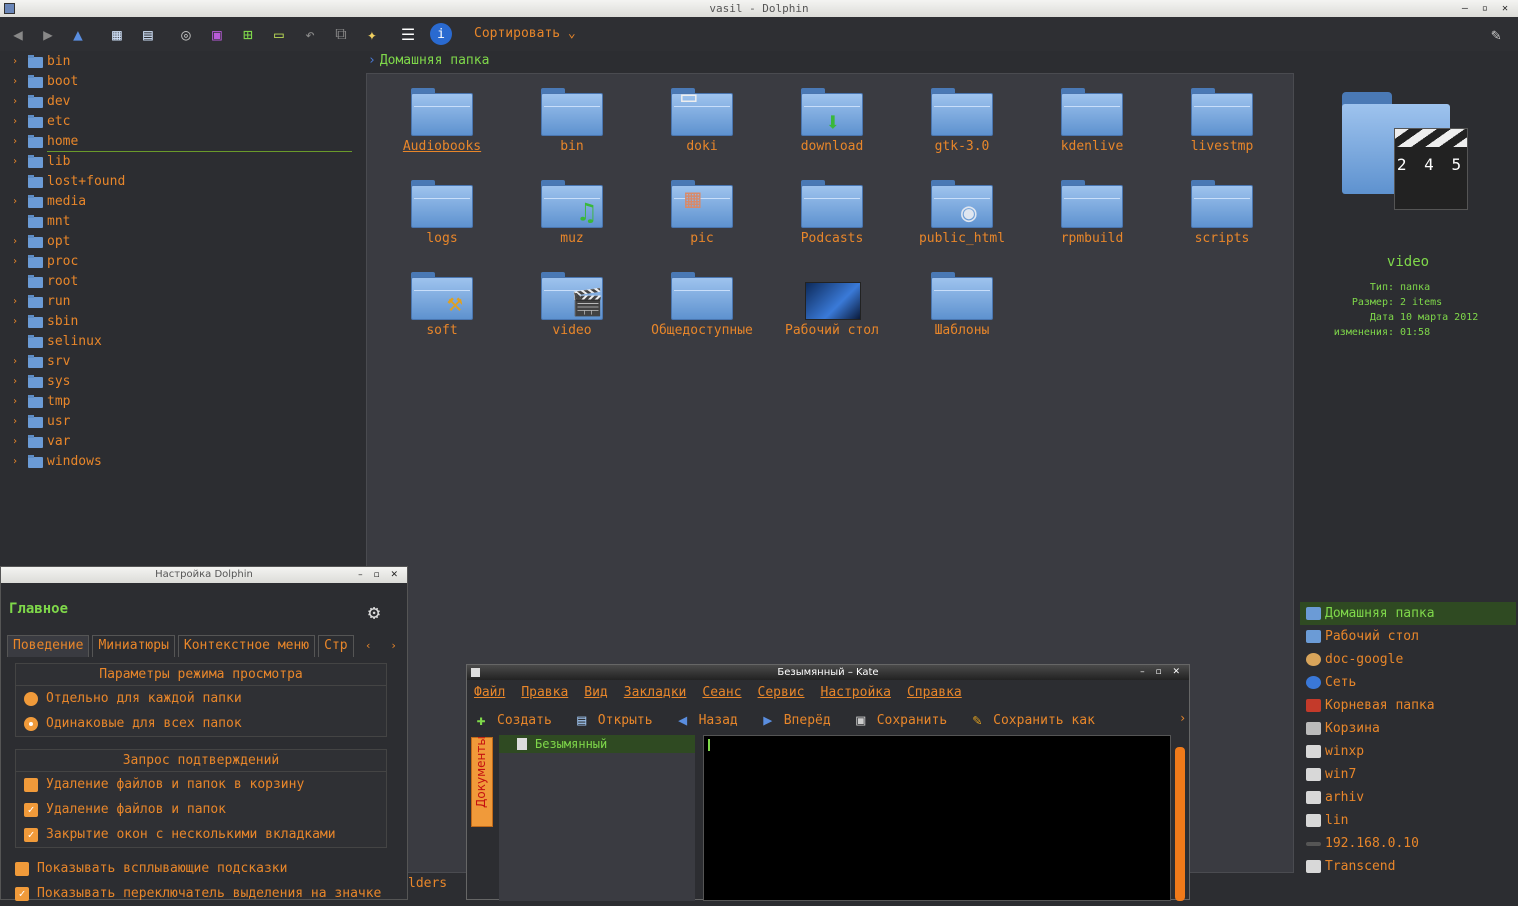  I want to click on menu-icon: ☰, so click(408, 34).